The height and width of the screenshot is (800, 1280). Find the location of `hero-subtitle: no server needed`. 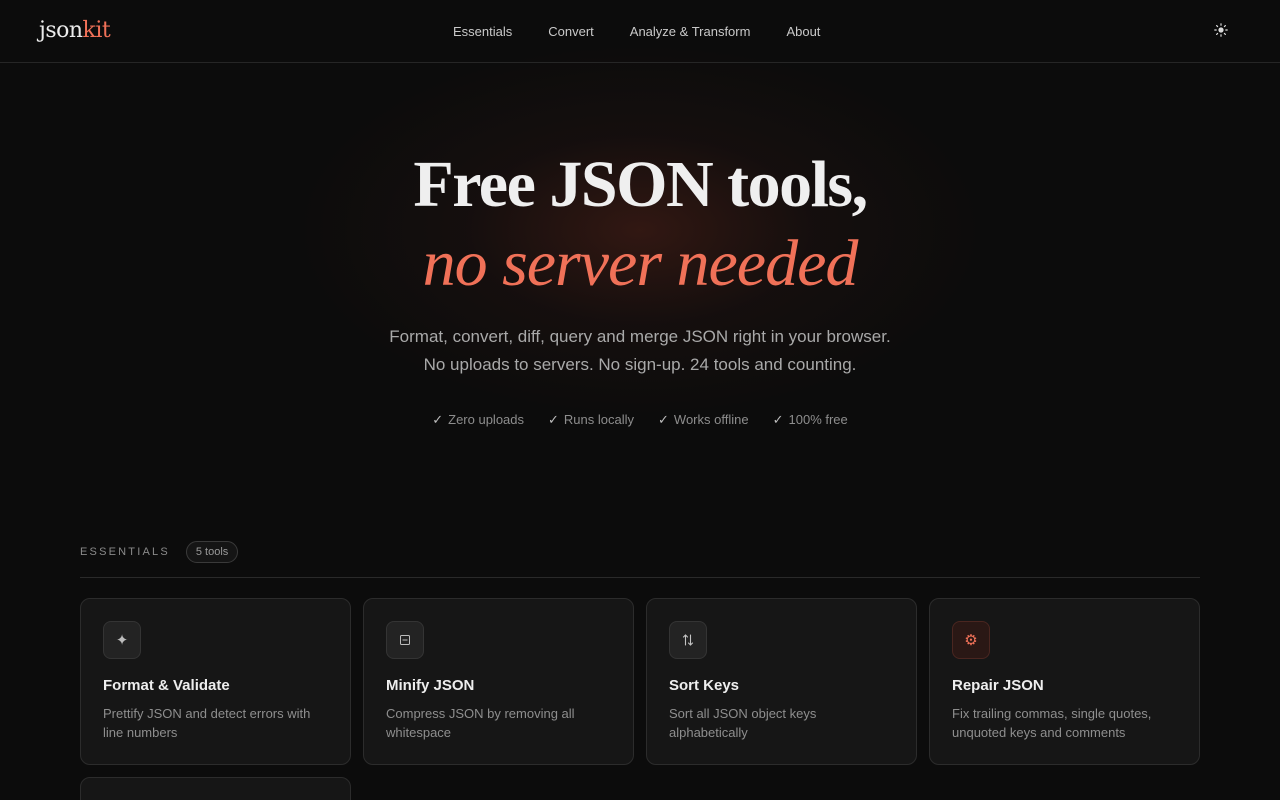

hero-subtitle: no server needed is located at coordinates (640, 263).